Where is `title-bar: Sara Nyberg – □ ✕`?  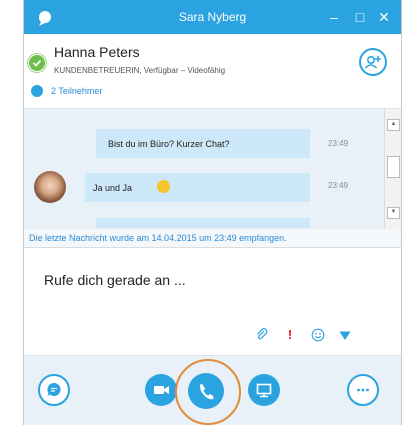 title-bar: Sara Nyberg – □ ✕ is located at coordinates (212, 17).